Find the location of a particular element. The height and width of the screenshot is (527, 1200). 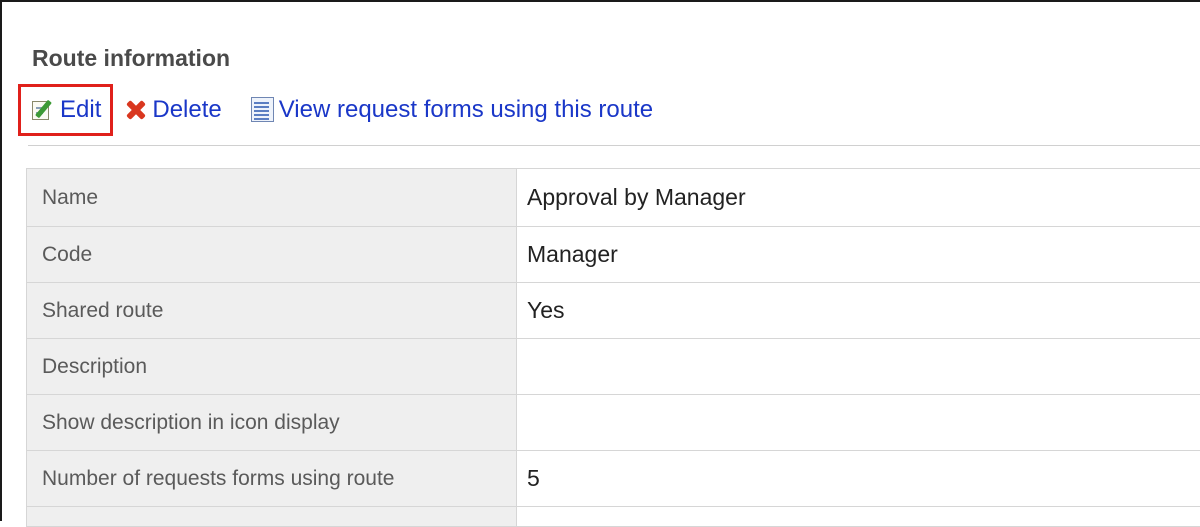

row-value-code: Manager is located at coordinates (858, 255).